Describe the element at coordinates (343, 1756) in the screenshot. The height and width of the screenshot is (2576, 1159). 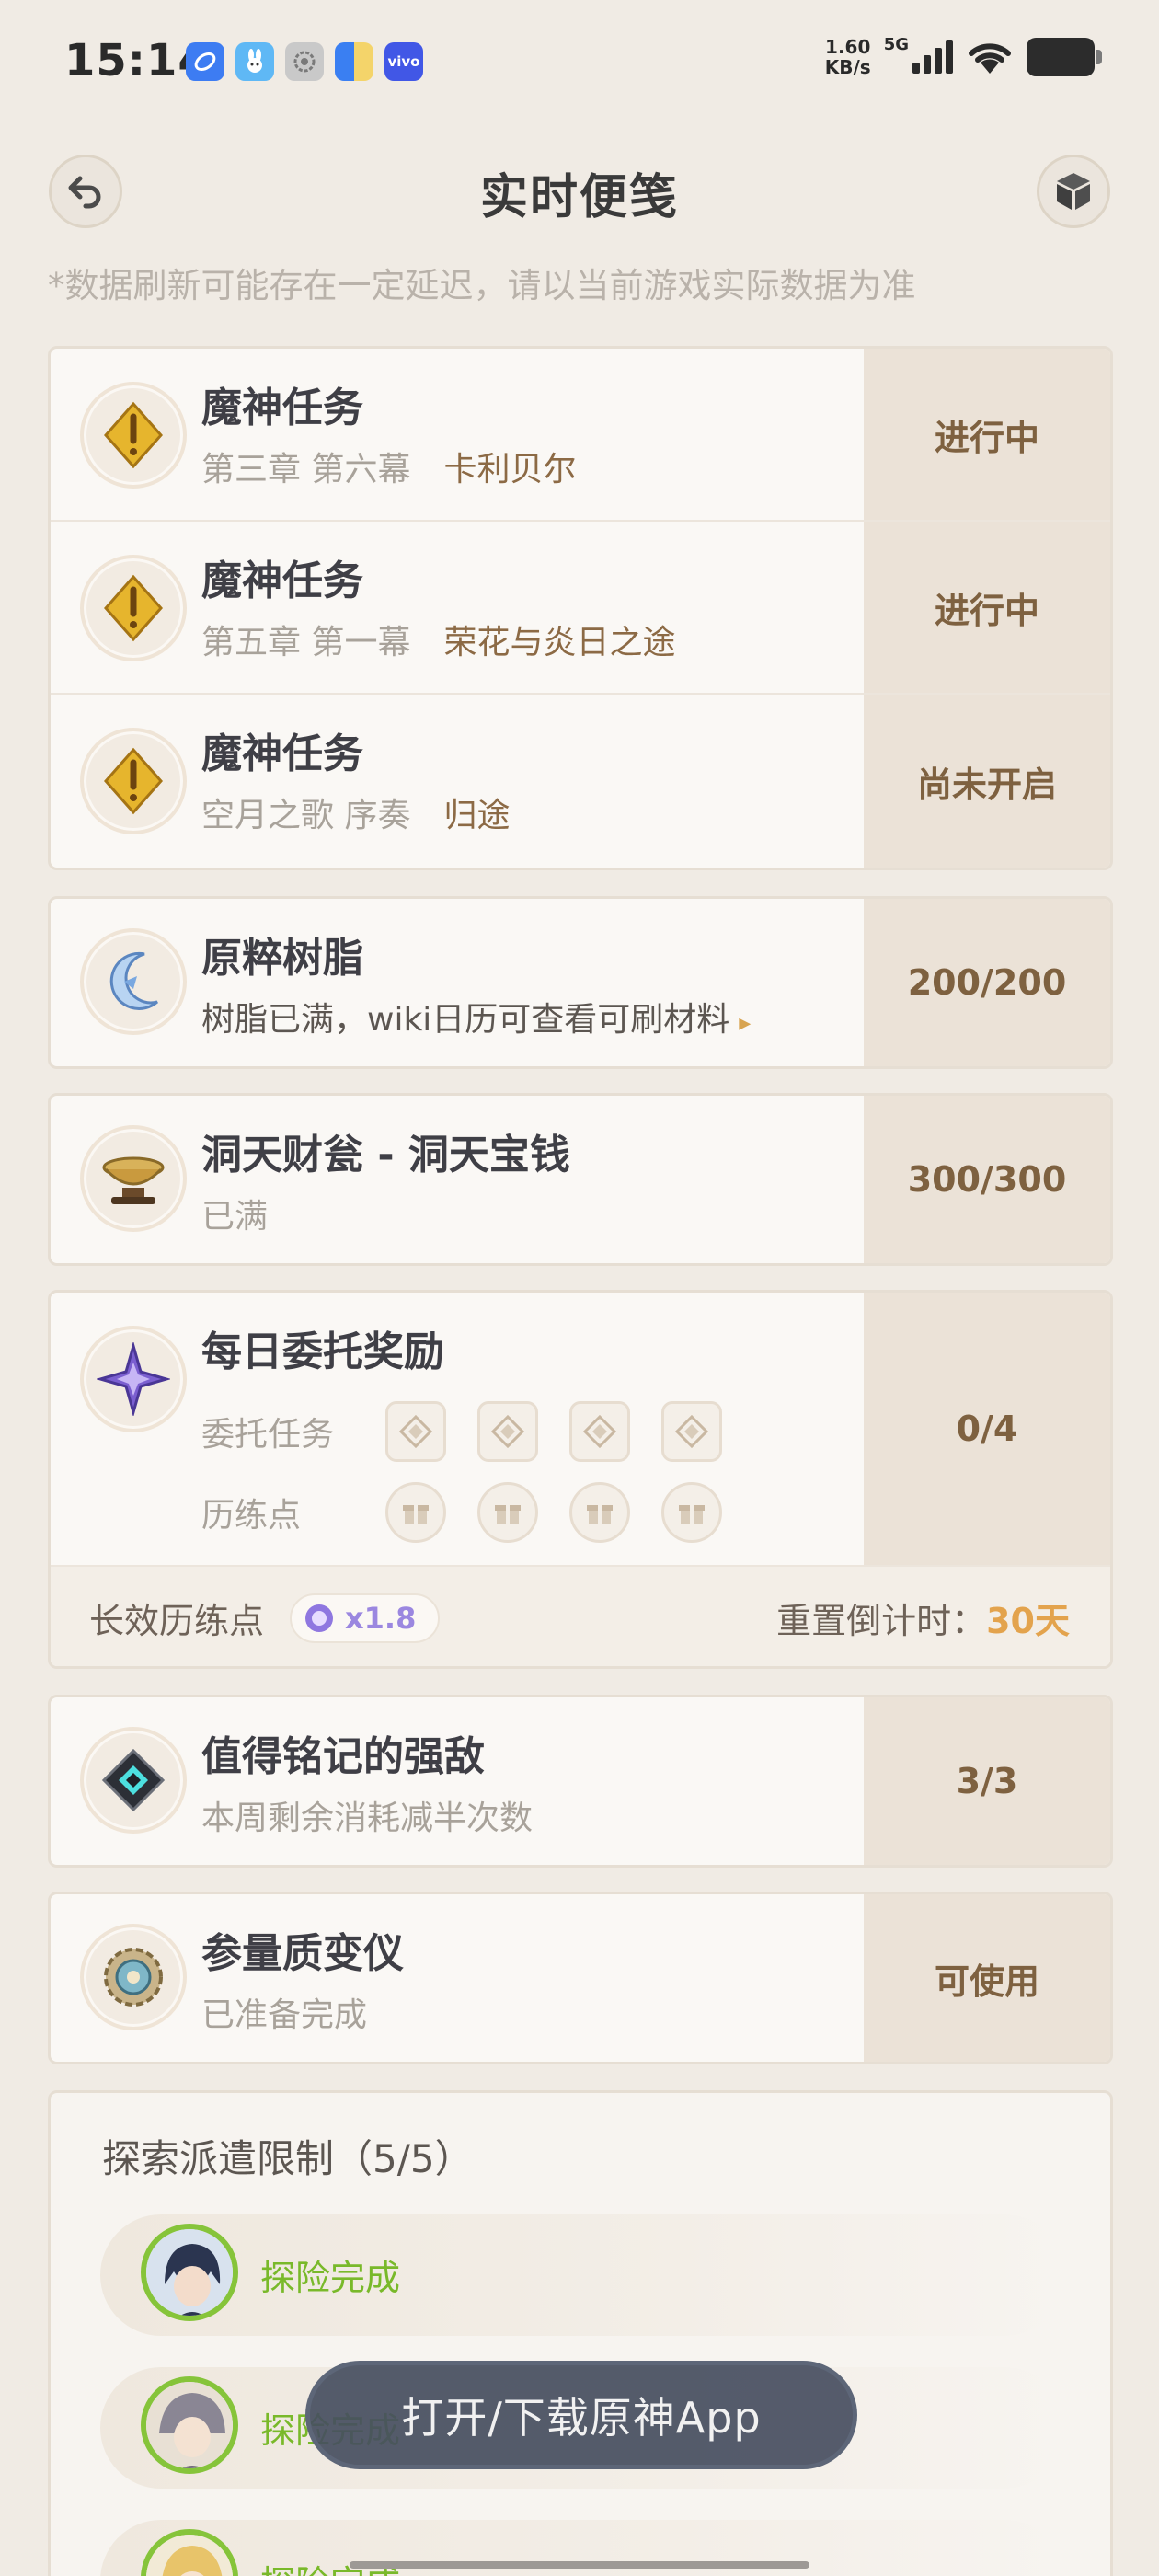
I see `boss-title: 值得铭记的强敌` at that location.